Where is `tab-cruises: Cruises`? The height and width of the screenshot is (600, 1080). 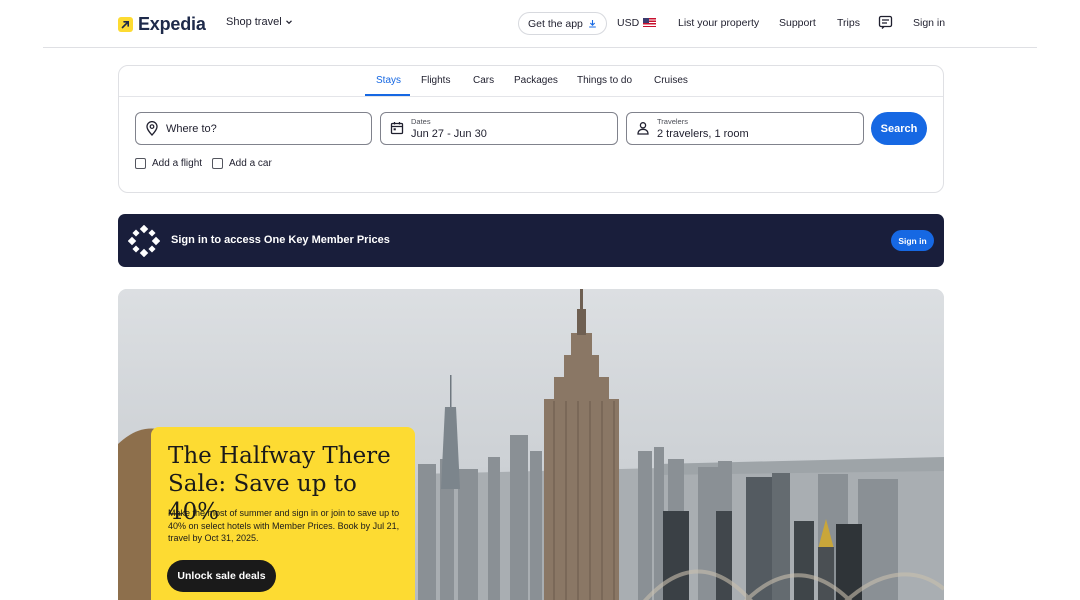 tab-cruises: Cruises is located at coordinates (671, 80).